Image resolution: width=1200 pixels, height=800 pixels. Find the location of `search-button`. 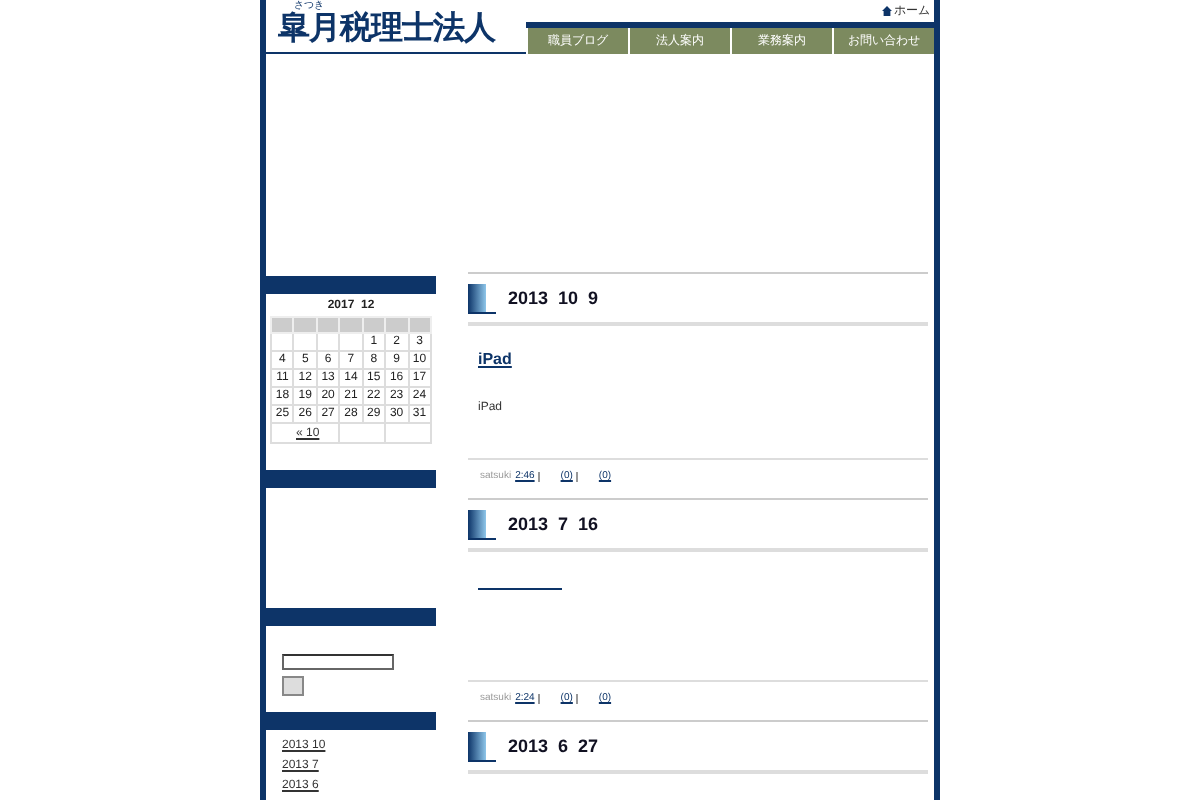

search-button is located at coordinates (293, 686).